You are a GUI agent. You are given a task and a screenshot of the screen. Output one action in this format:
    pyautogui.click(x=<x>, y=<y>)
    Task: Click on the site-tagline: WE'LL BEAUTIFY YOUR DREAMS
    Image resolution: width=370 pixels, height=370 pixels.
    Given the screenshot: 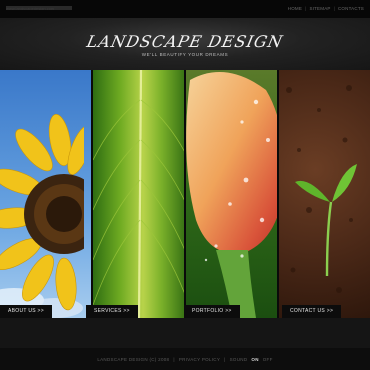 What is the action you would take?
    pyautogui.click(x=185, y=54)
    